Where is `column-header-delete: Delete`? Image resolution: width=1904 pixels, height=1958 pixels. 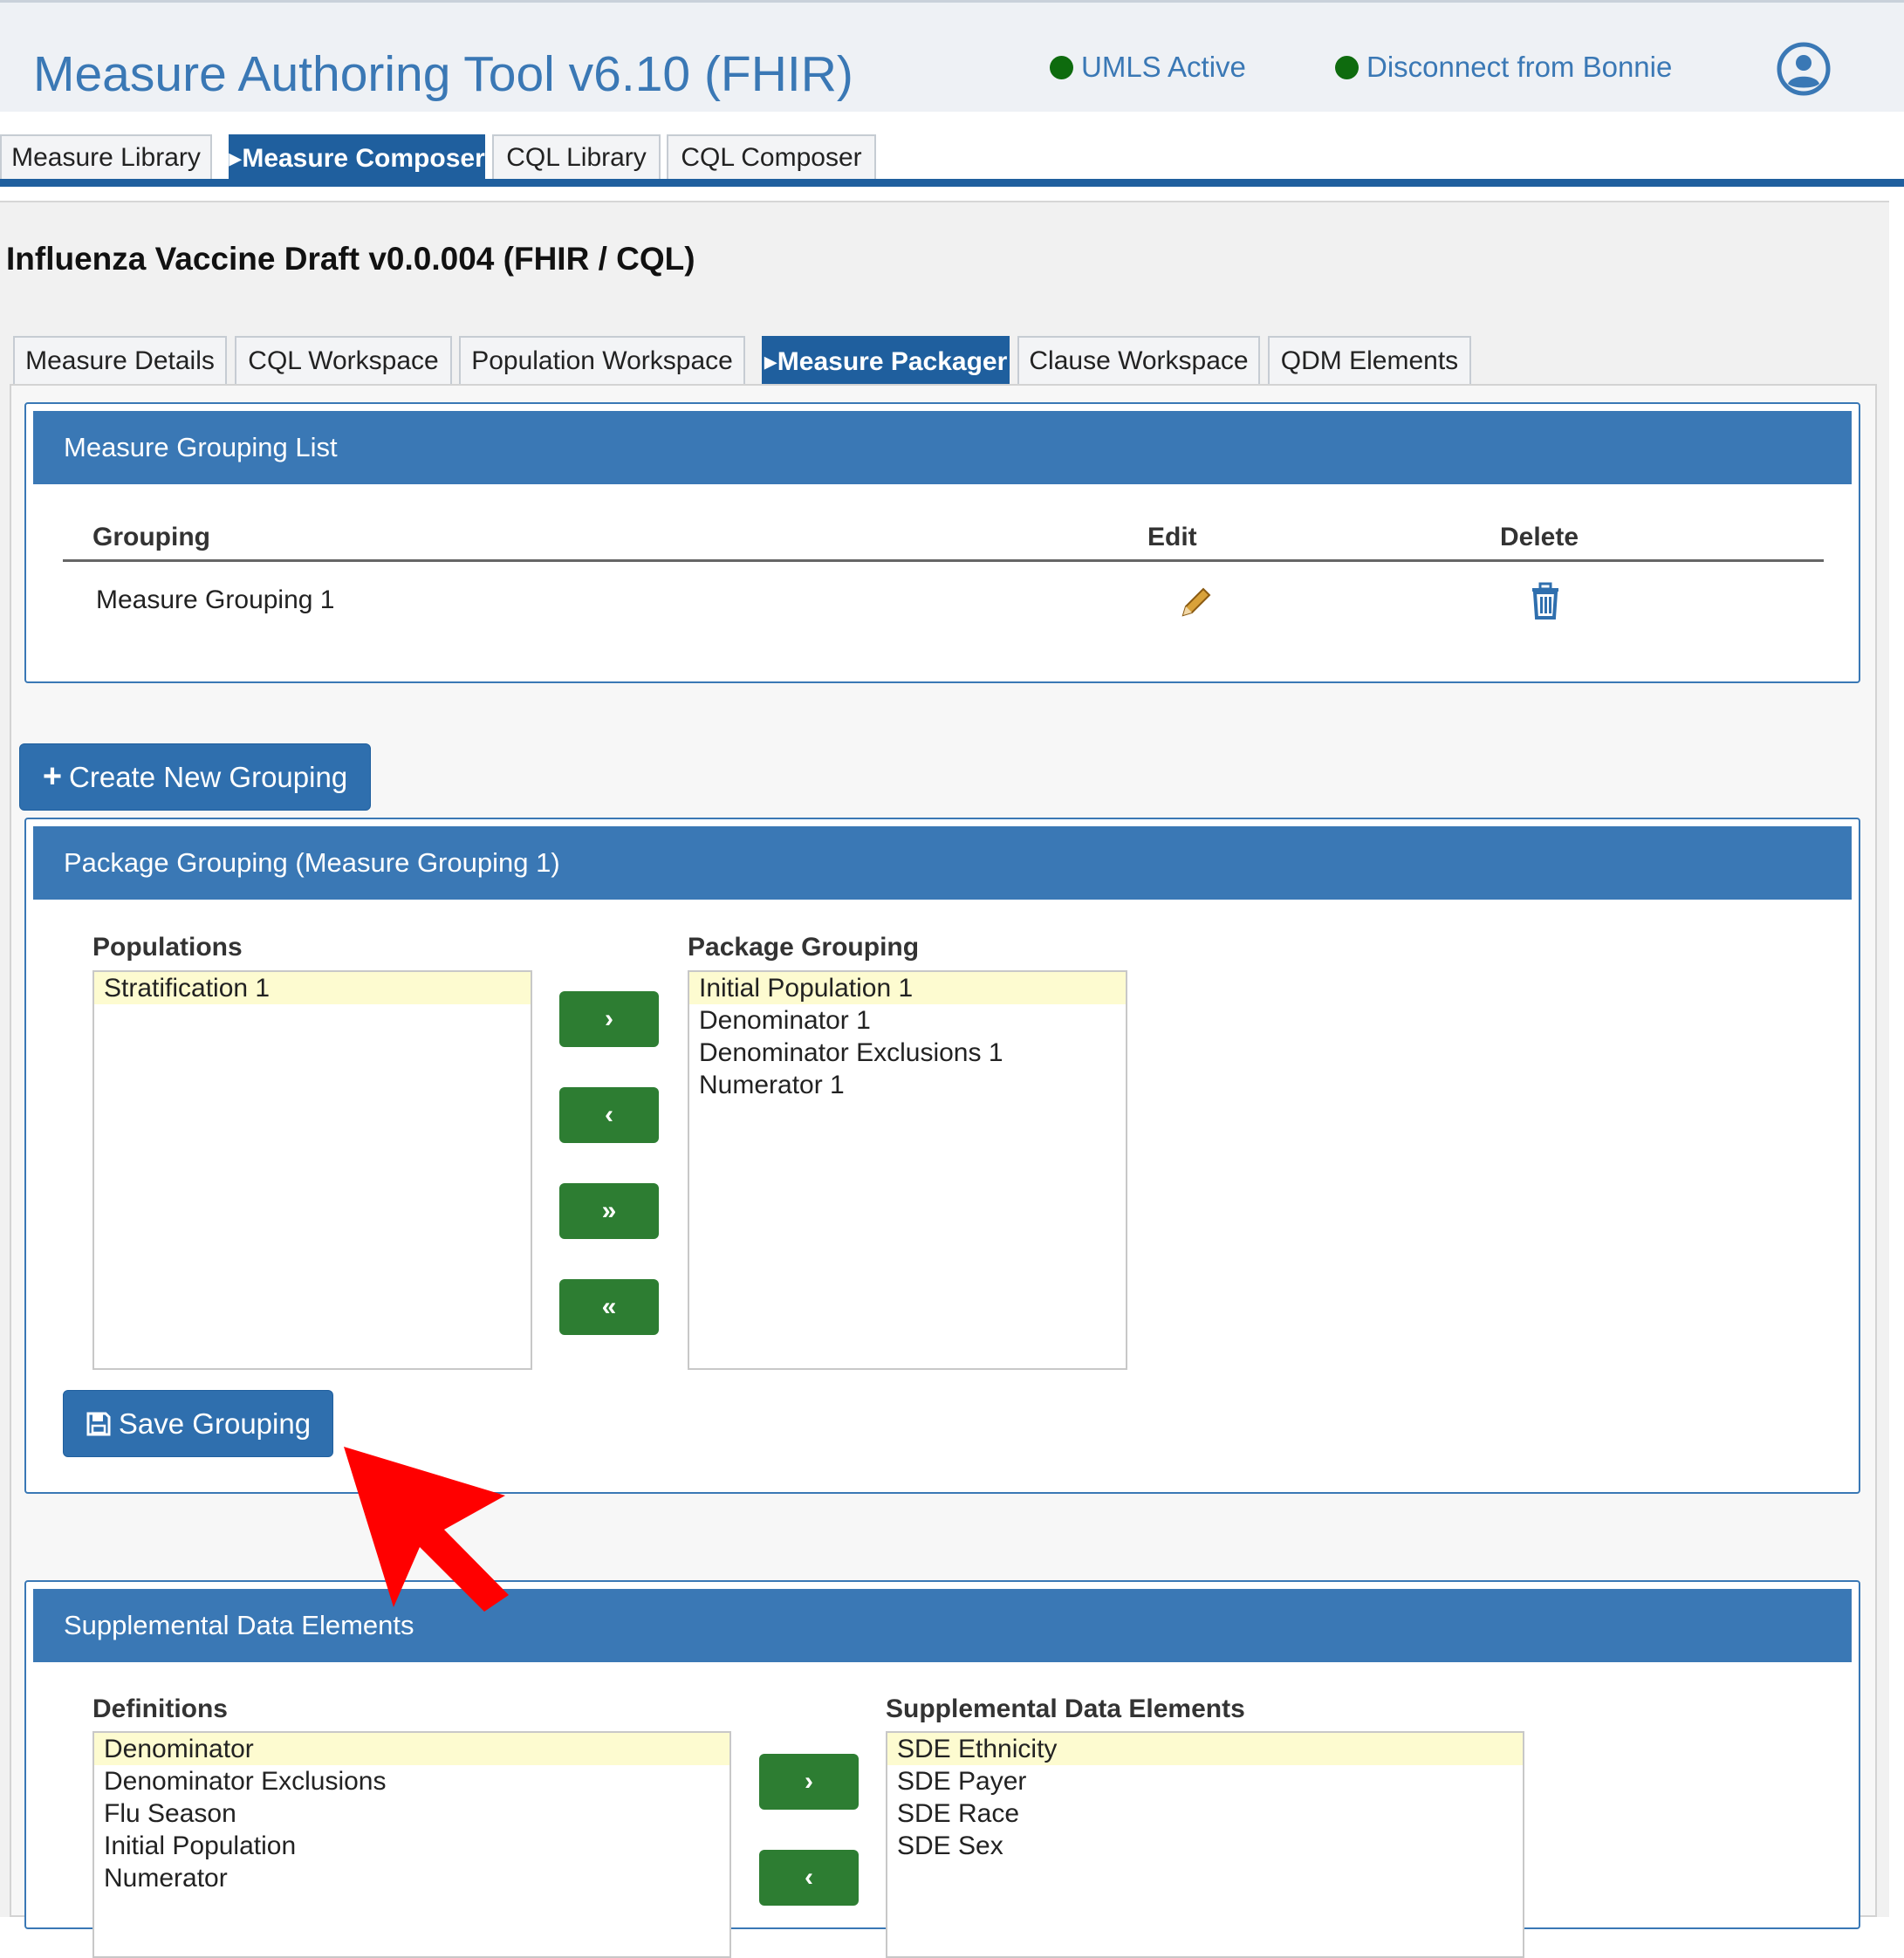 column-header-delete: Delete is located at coordinates (1539, 537).